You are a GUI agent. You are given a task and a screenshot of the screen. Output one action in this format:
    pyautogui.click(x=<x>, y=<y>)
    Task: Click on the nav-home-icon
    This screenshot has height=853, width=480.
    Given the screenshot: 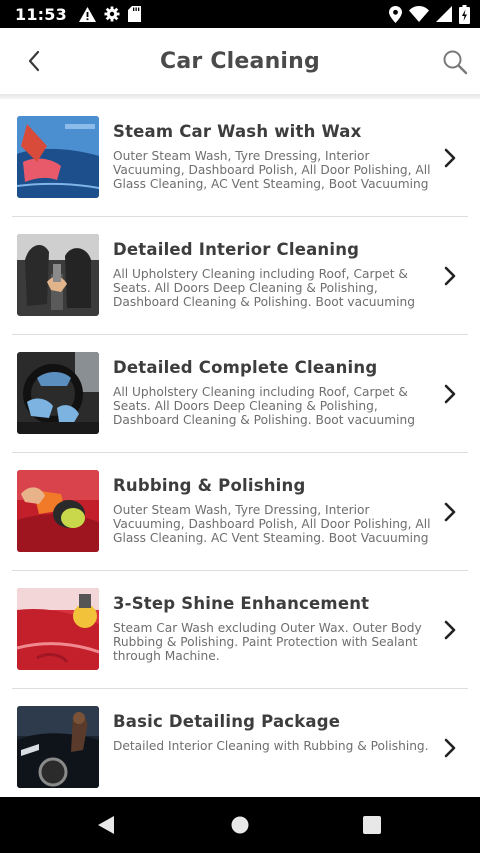 What is the action you would take?
    pyautogui.click(x=240, y=825)
    